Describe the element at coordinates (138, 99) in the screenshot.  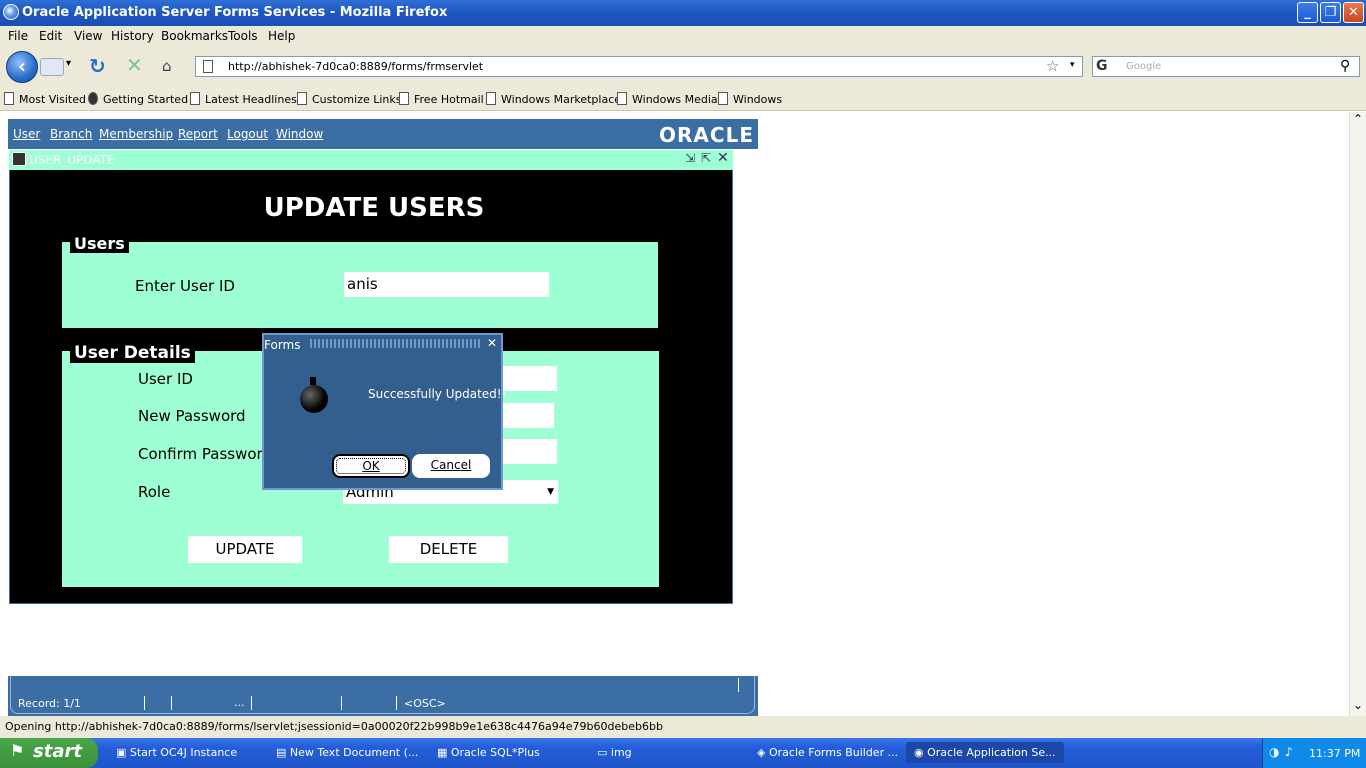
I see `bookmark-getting-started: Getting Started` at that location.